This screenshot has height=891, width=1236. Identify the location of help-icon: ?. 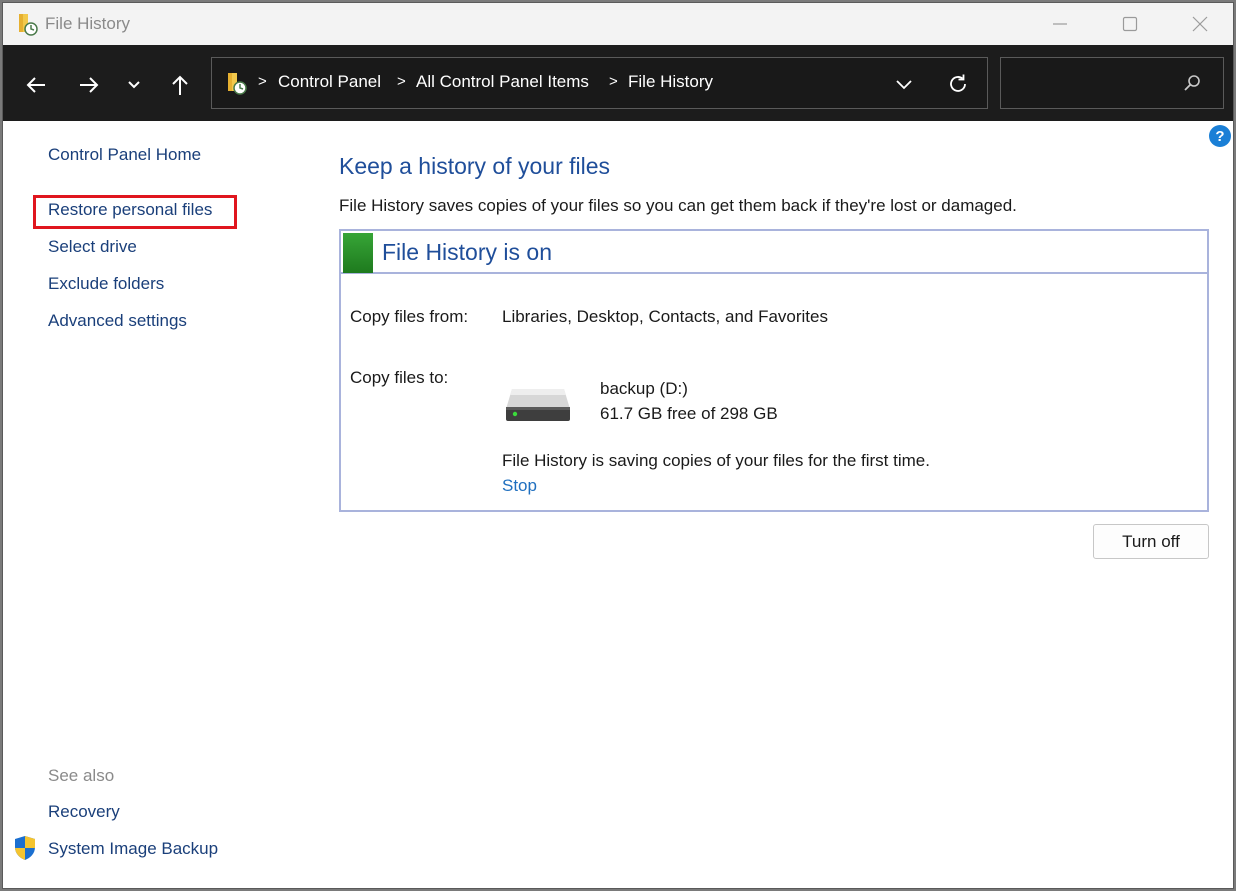
(1220, 136).